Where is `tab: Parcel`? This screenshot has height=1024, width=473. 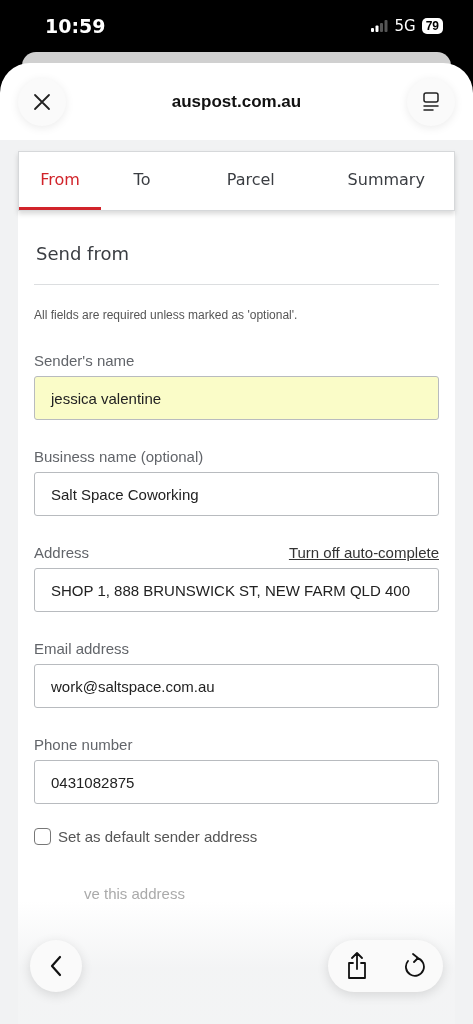 tab: Parcel is located at coordinates (251, 181).